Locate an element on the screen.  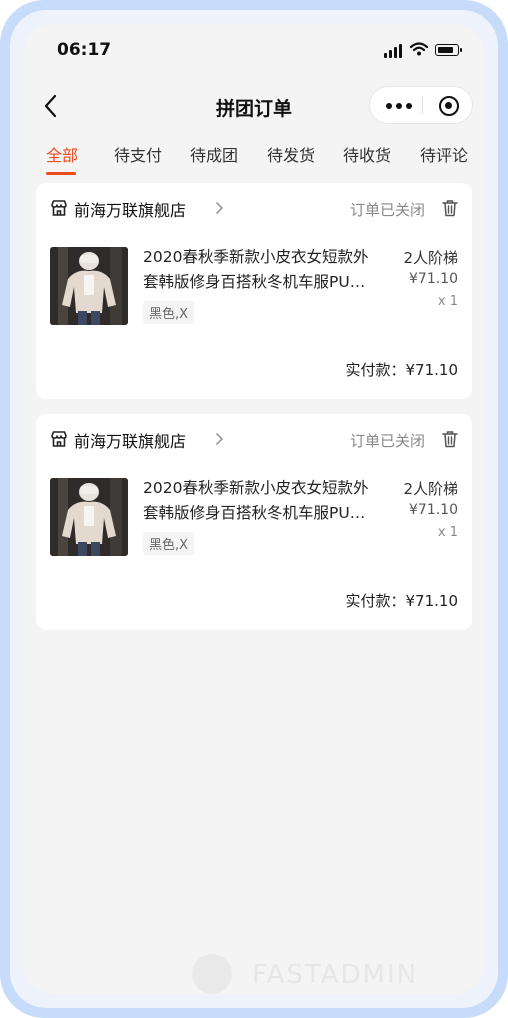
target-icon is located at coordinates (449, 106).